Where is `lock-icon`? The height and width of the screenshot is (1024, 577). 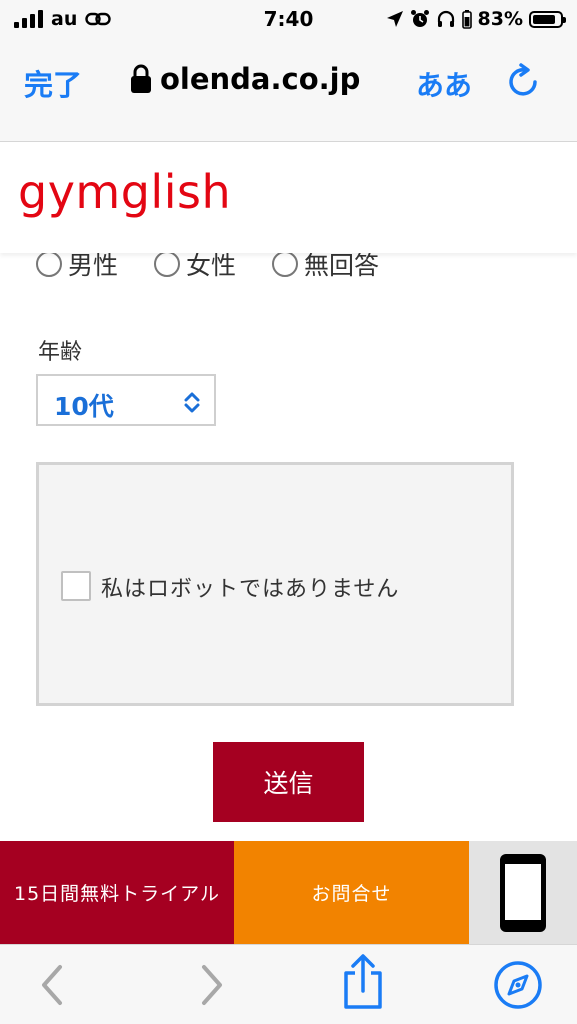 lock-icon is located at coordinates (141, 78).